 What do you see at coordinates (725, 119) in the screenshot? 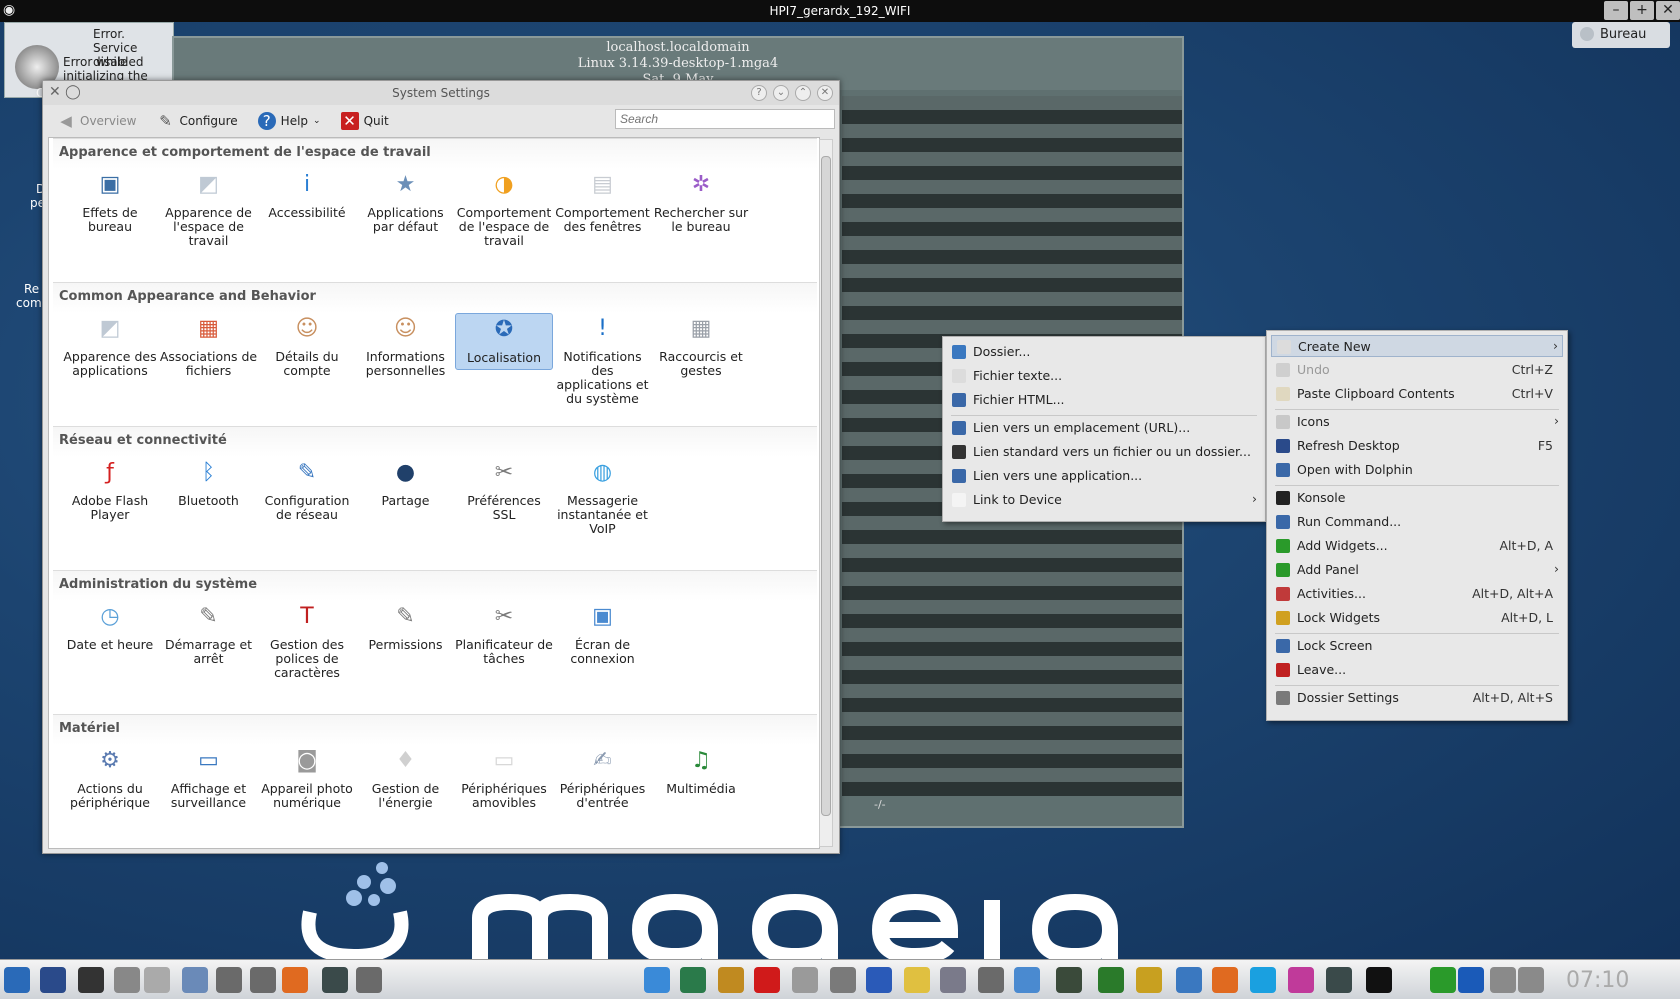
I see `search-input` at bounding box center [725, 119].